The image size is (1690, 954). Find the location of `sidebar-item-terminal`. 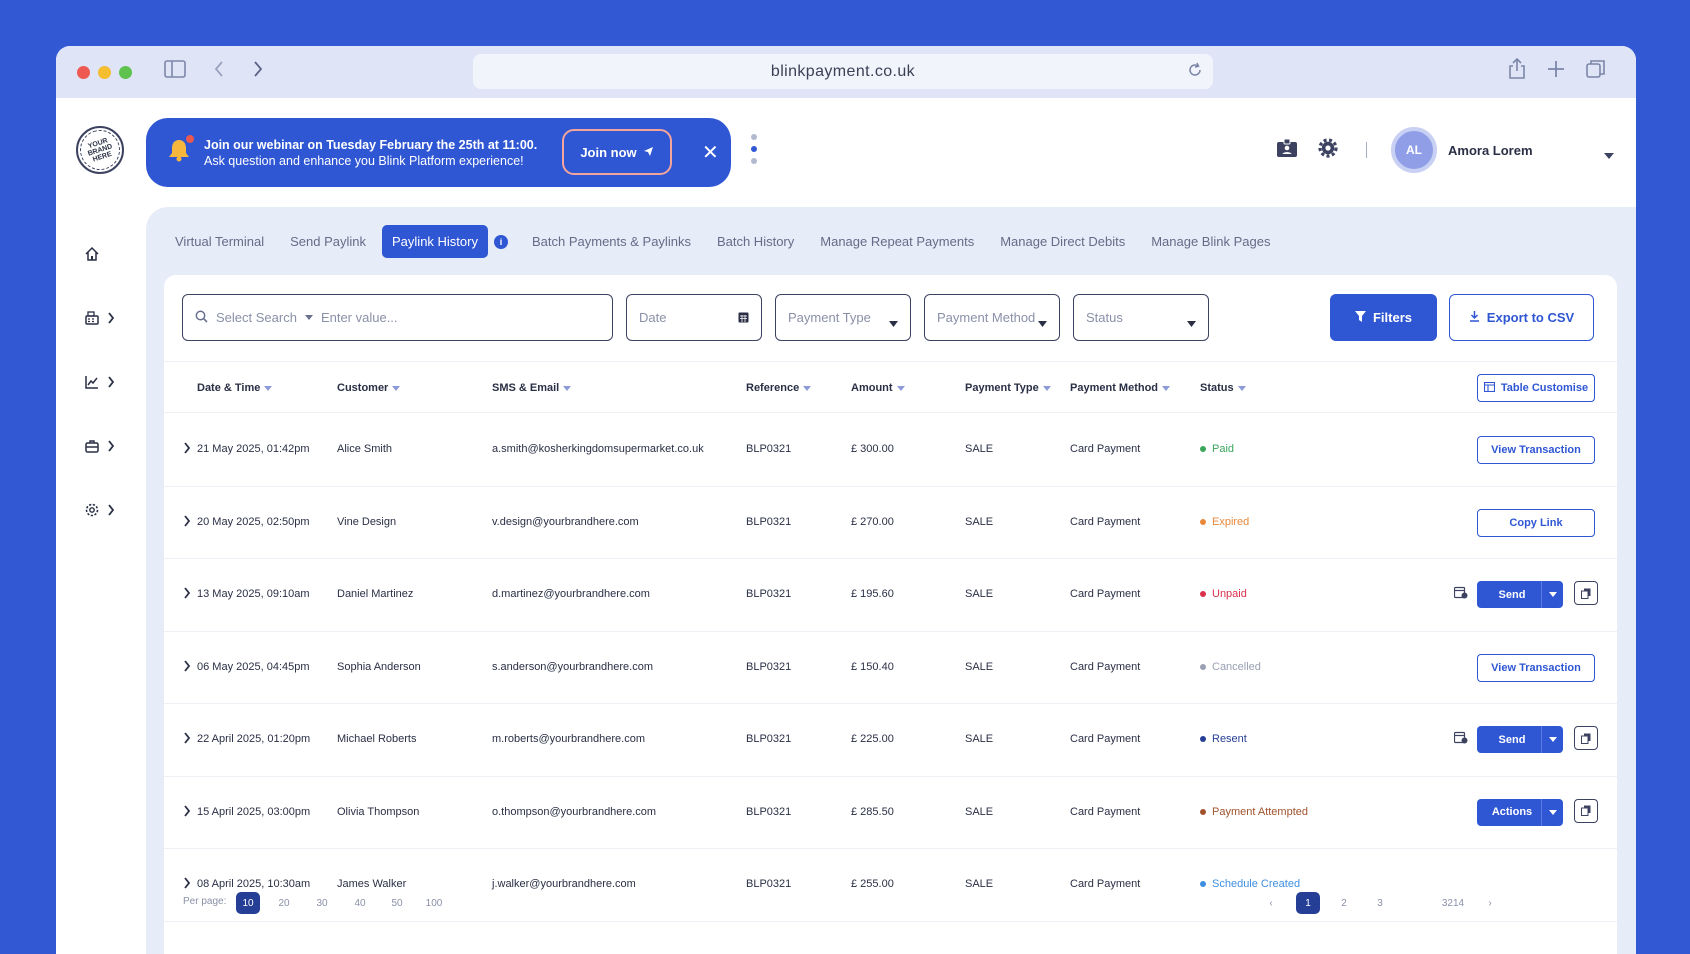

sidebar-item-terminal is located at coordinates (104, 320).